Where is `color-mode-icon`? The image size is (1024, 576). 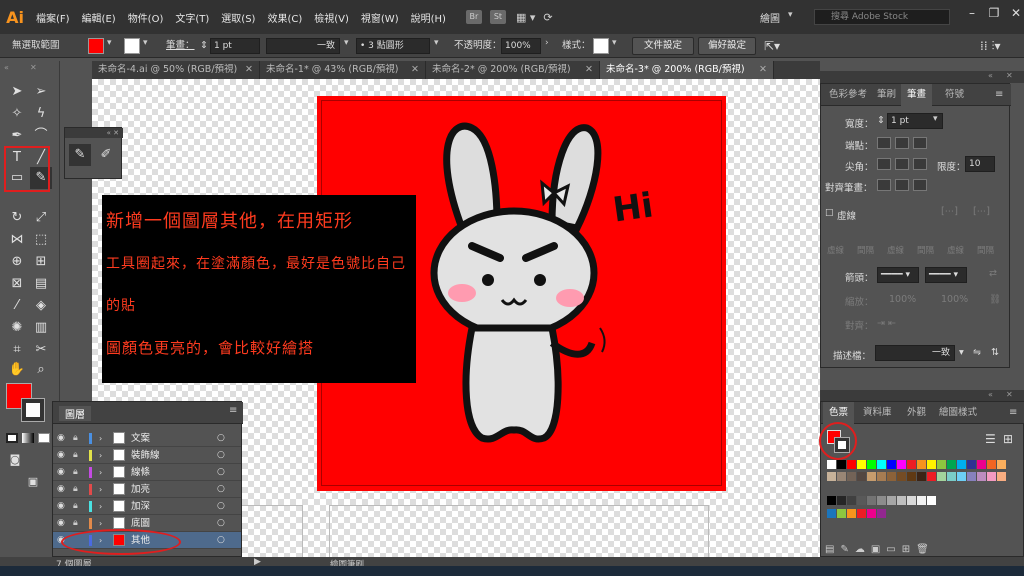
color-mode-icon is located at coordinates (12, 438).